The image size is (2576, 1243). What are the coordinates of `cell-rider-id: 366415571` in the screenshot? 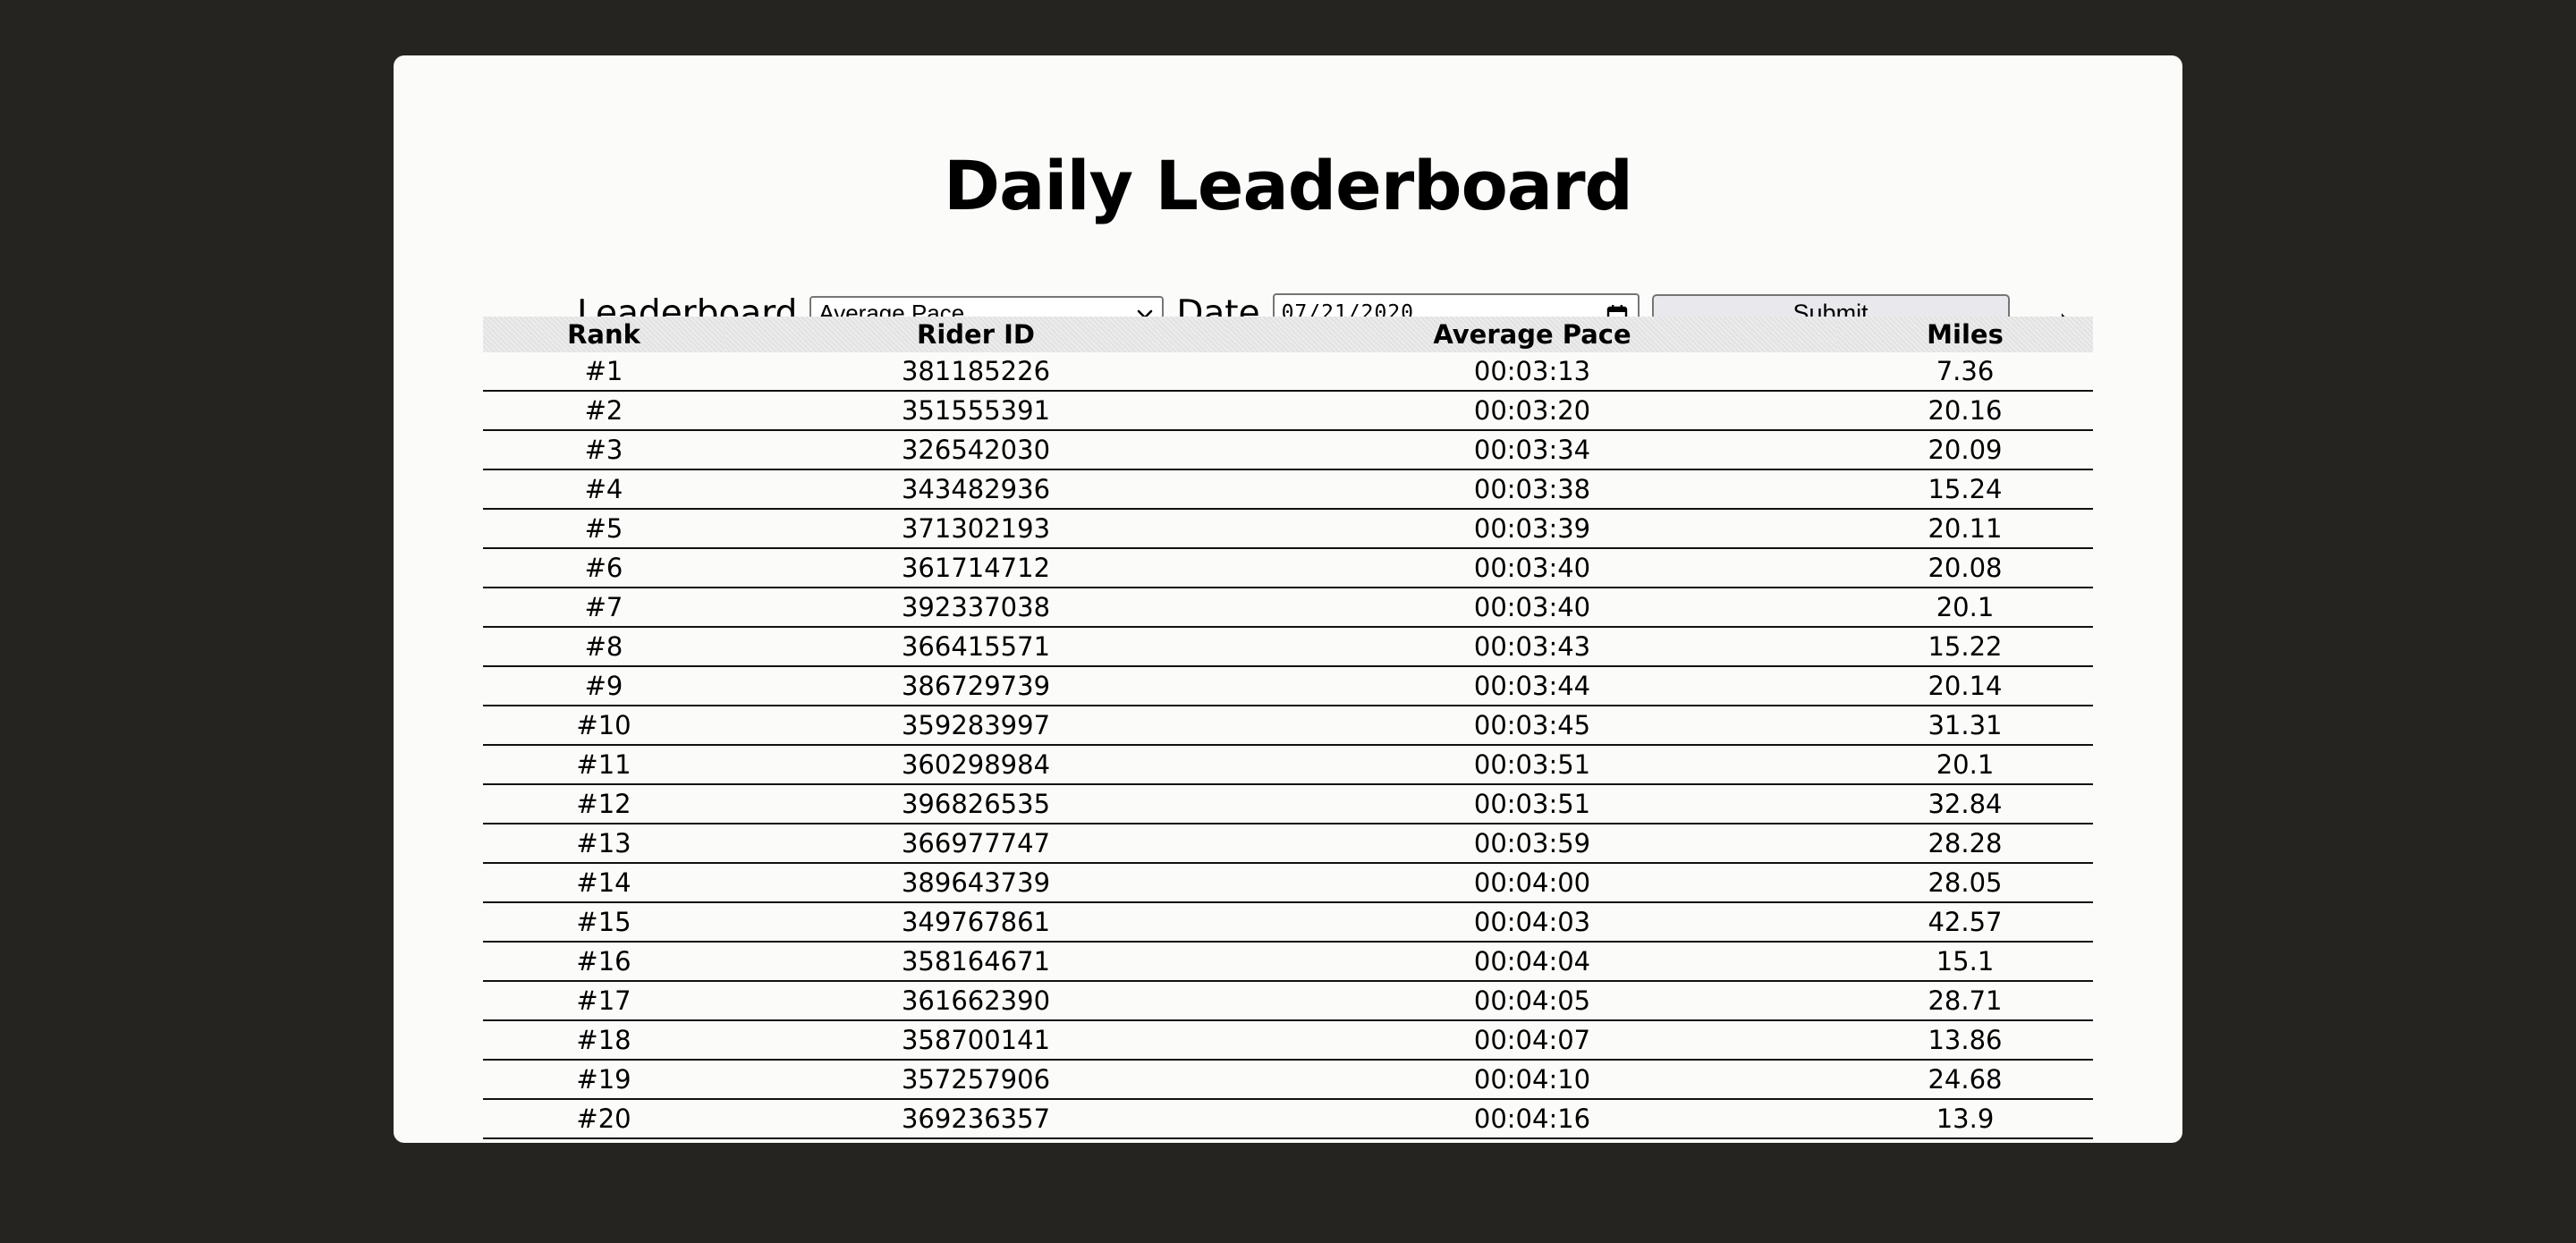 It's located at (975, 647).